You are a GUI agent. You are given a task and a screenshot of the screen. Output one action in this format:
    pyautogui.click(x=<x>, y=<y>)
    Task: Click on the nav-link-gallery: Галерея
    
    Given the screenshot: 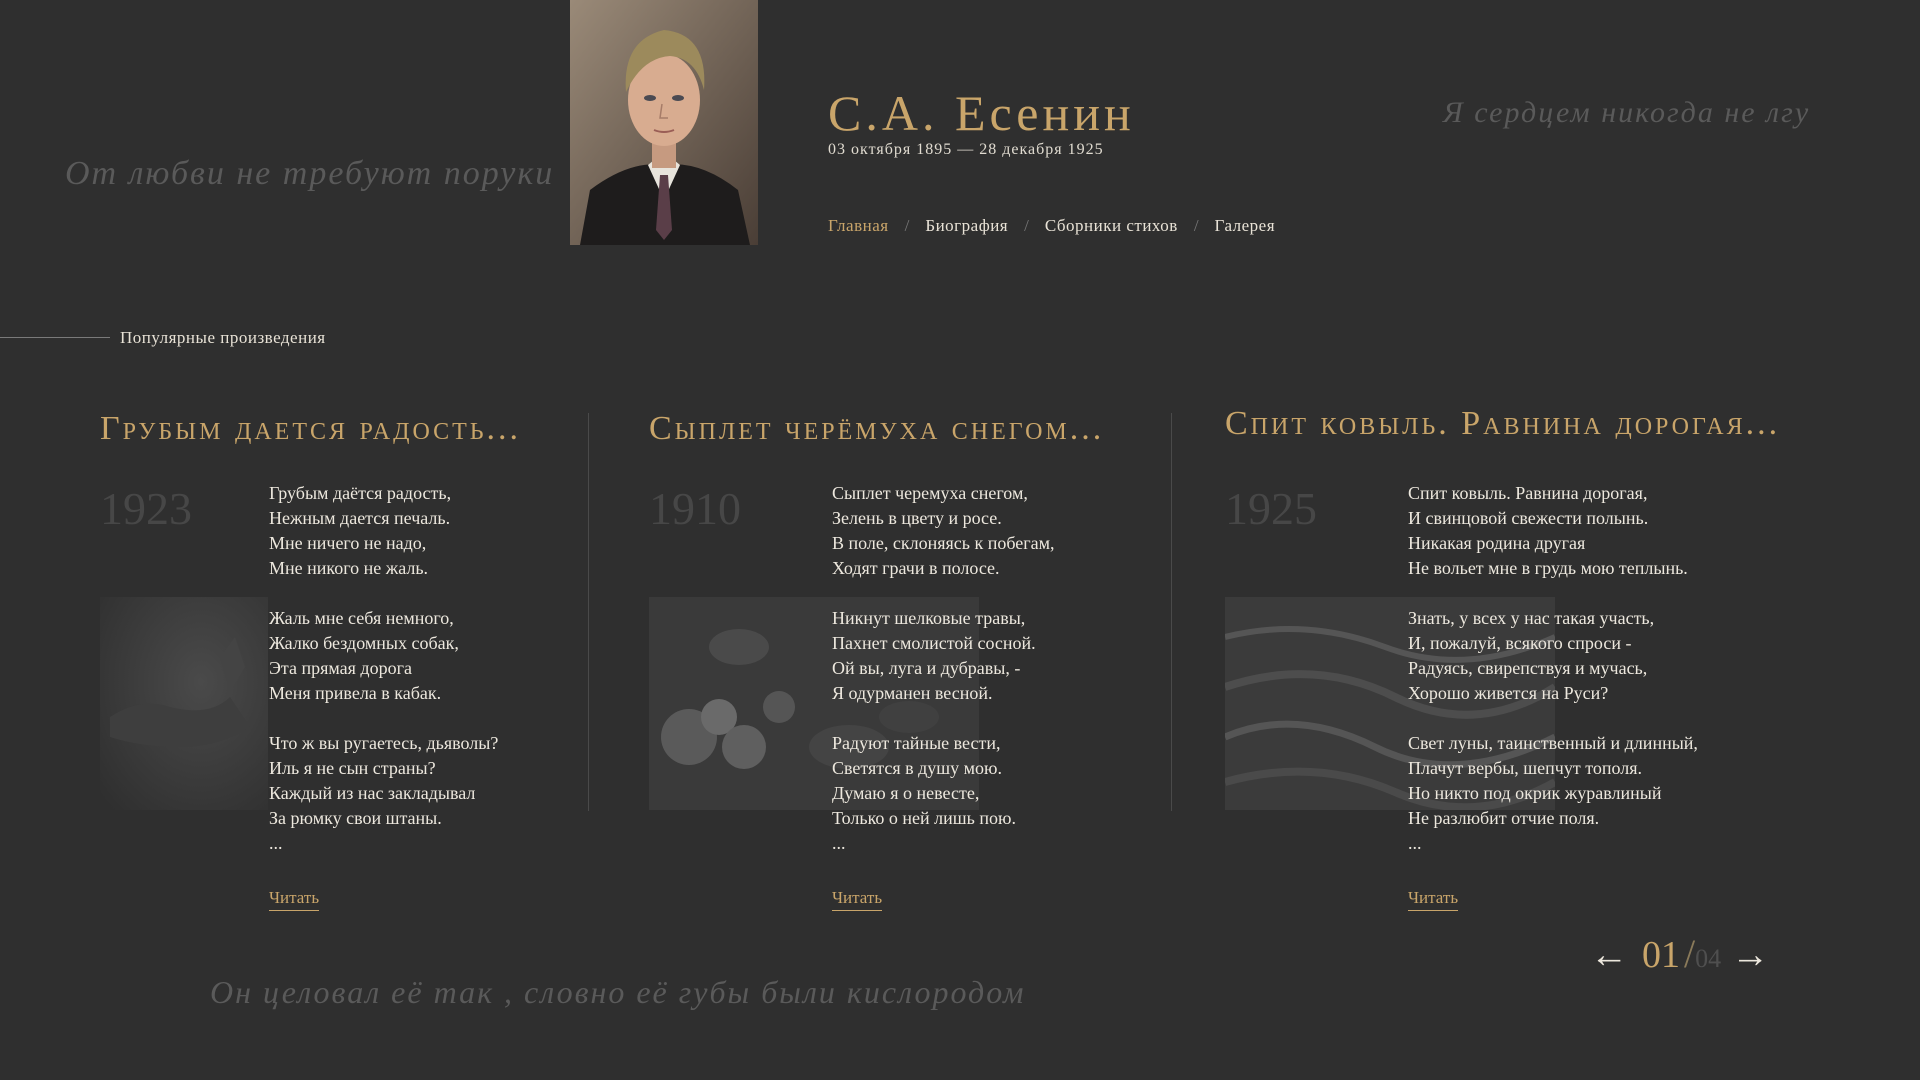 What is the action you would take?
    pyautogui.click(x=1245, y=226)
    